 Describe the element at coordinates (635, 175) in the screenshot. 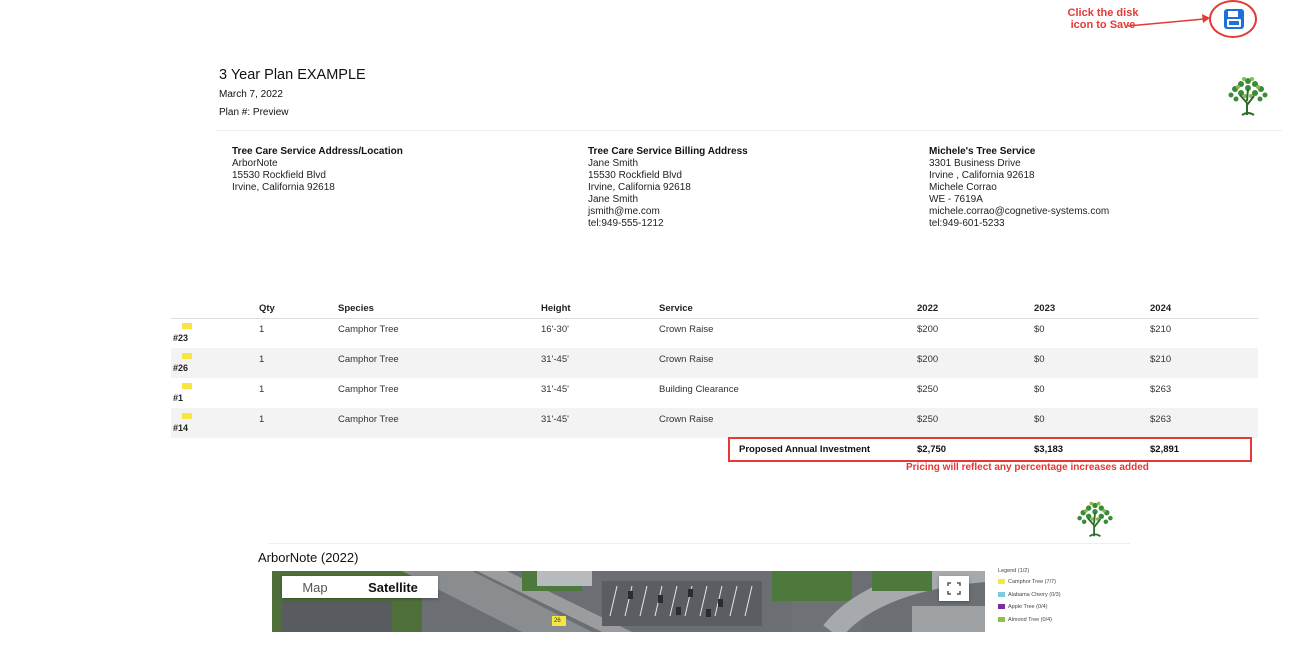

I see `billing-address-line: 15530 Rockfield Blvd` at that location.